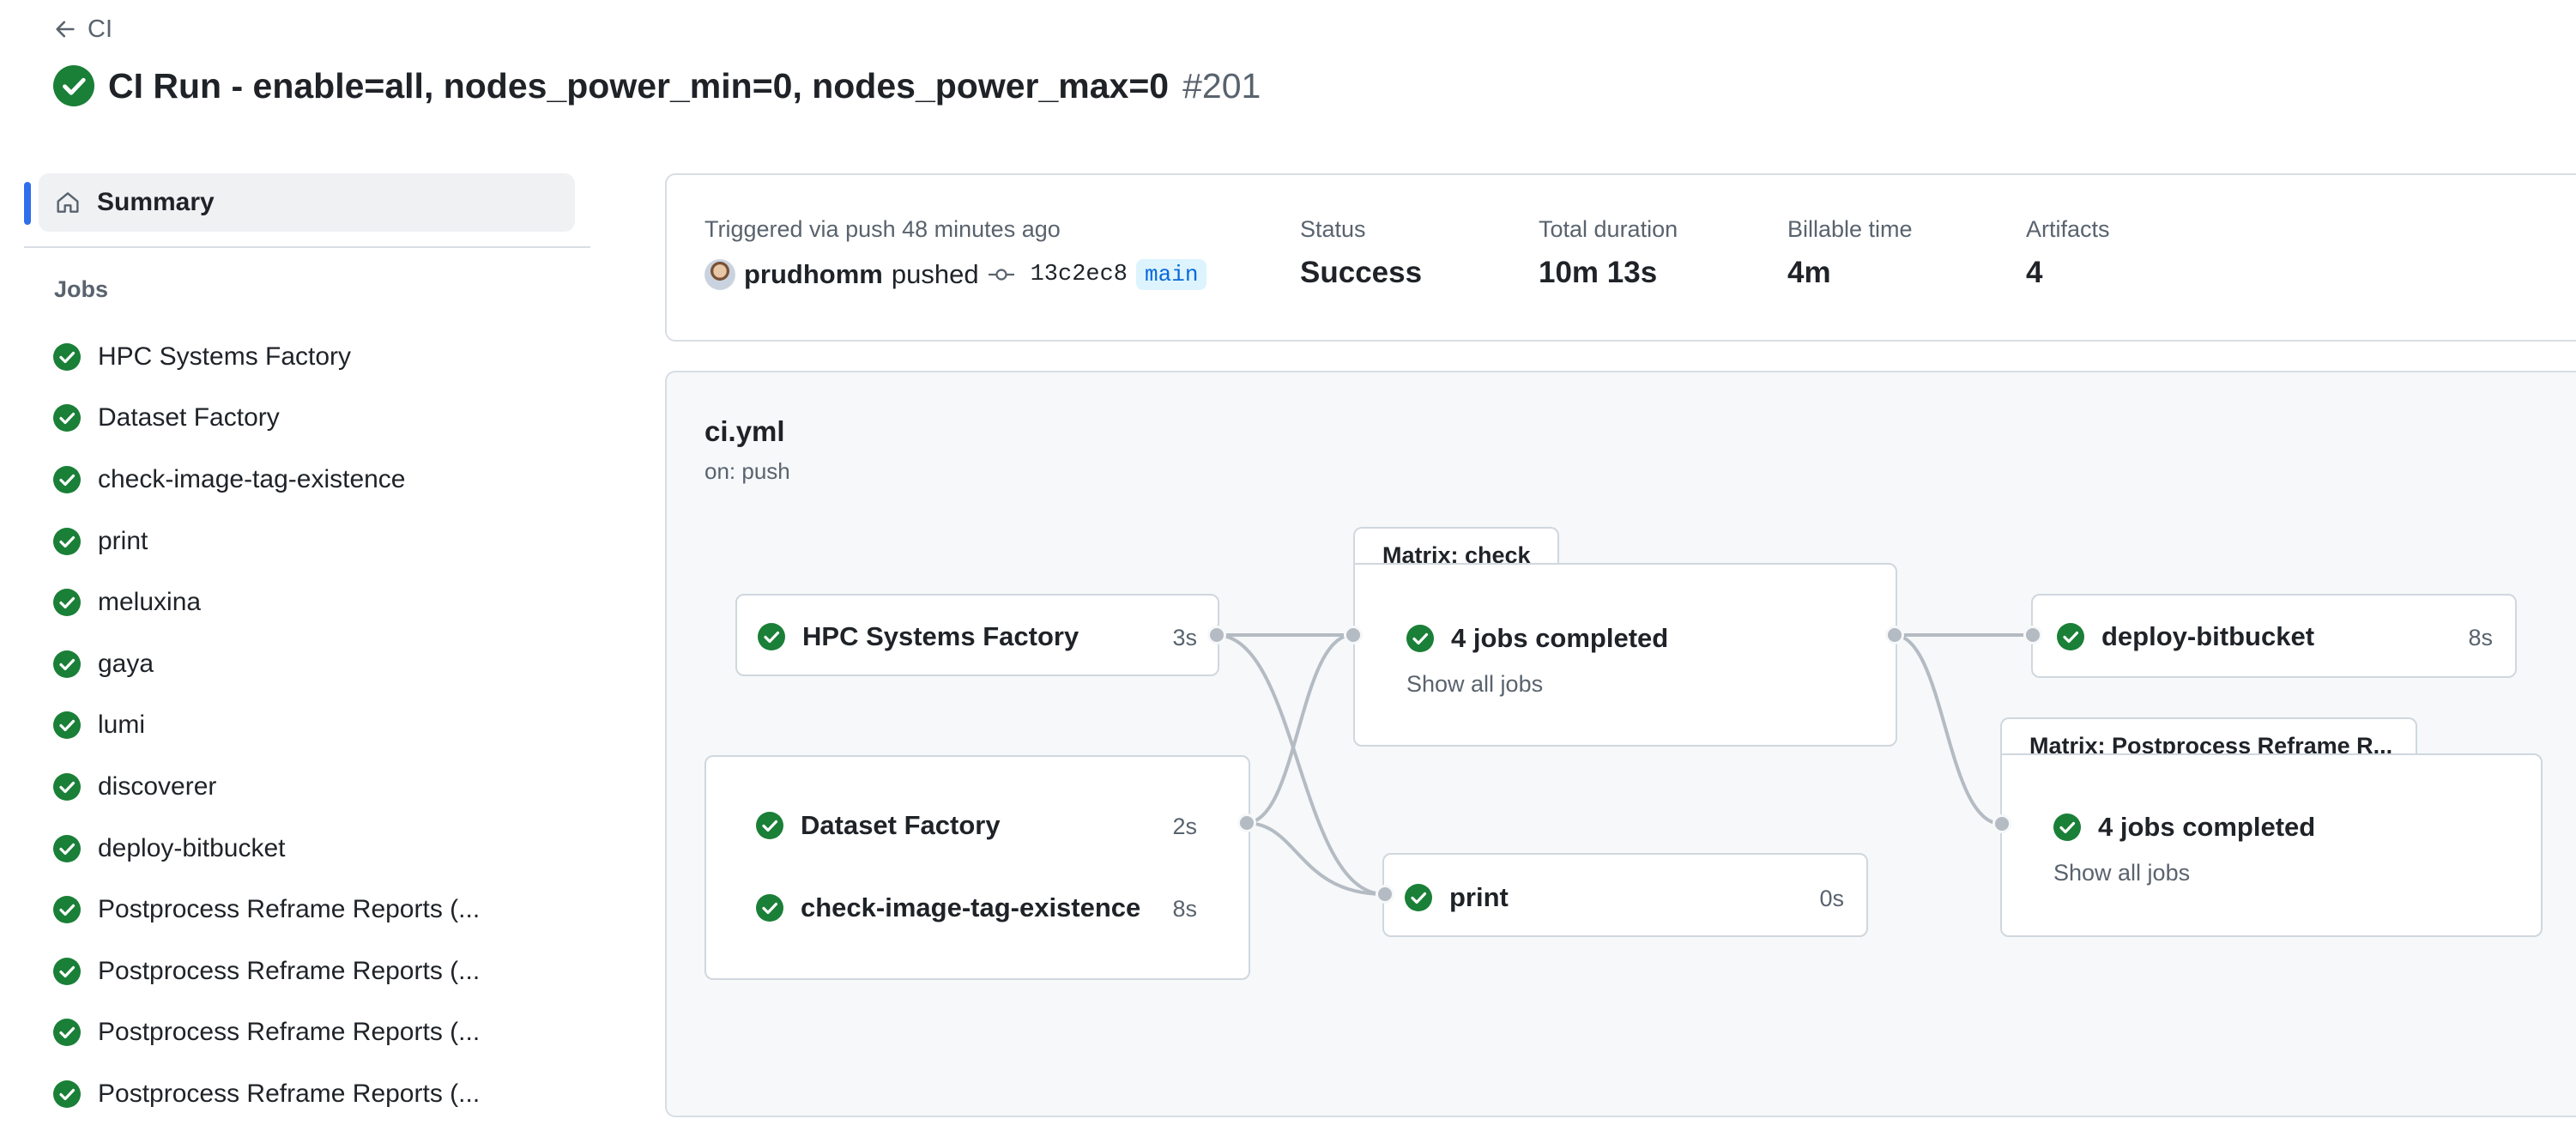  What do you see at coordinates (266, 602) in the screenshot?
I see `sidebar-job-item: meluxina` at bounding box center [266, 602].